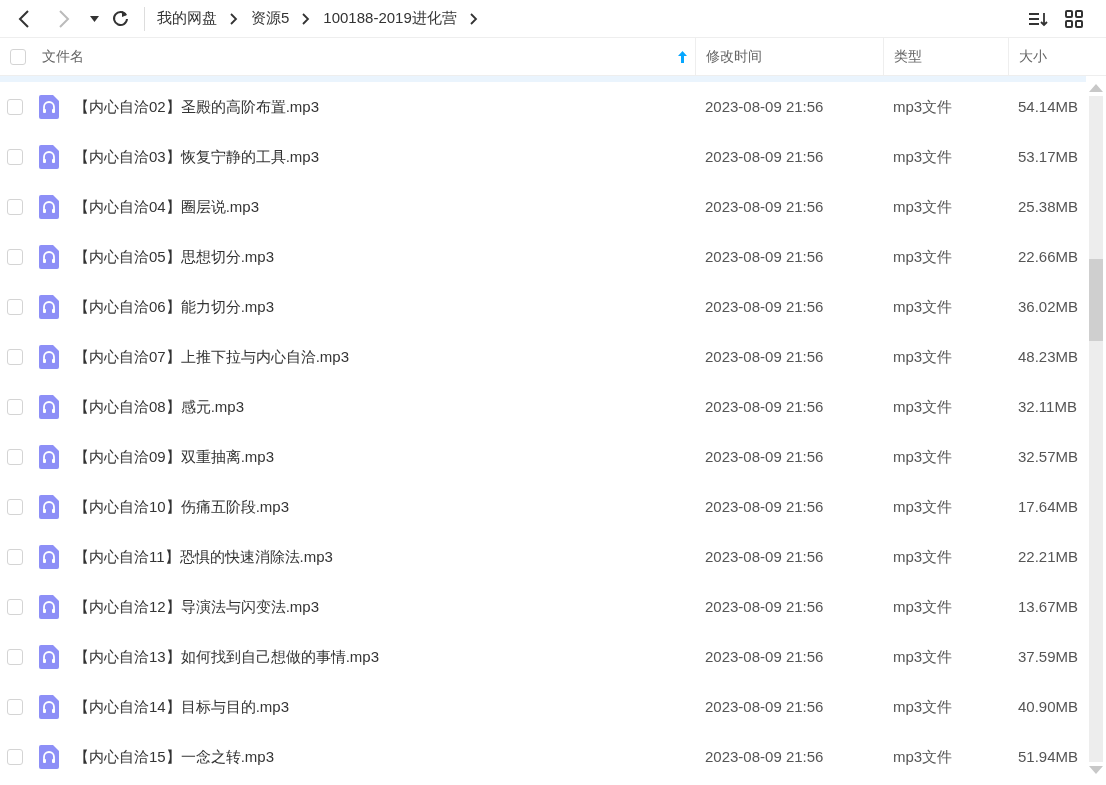 This screenshot has height=785, width=1106. I want to click on file-name: 【内心自洽10】伤痛五阶段.mp3, so click(182, 507).